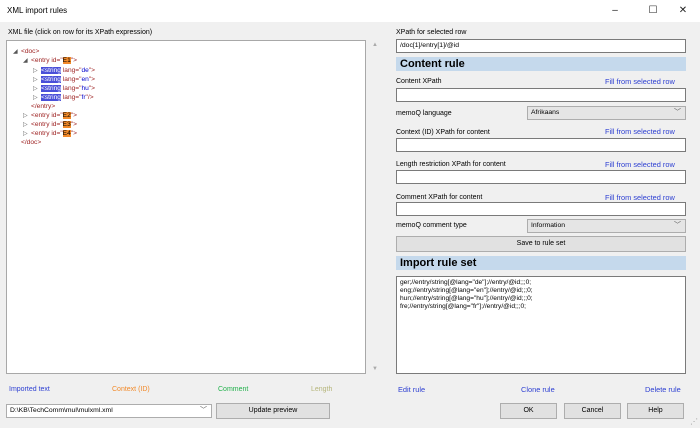  Describe the element at coordinates (592, 411) in the screenshot. I see `cancel-button: Cancel` at that location.